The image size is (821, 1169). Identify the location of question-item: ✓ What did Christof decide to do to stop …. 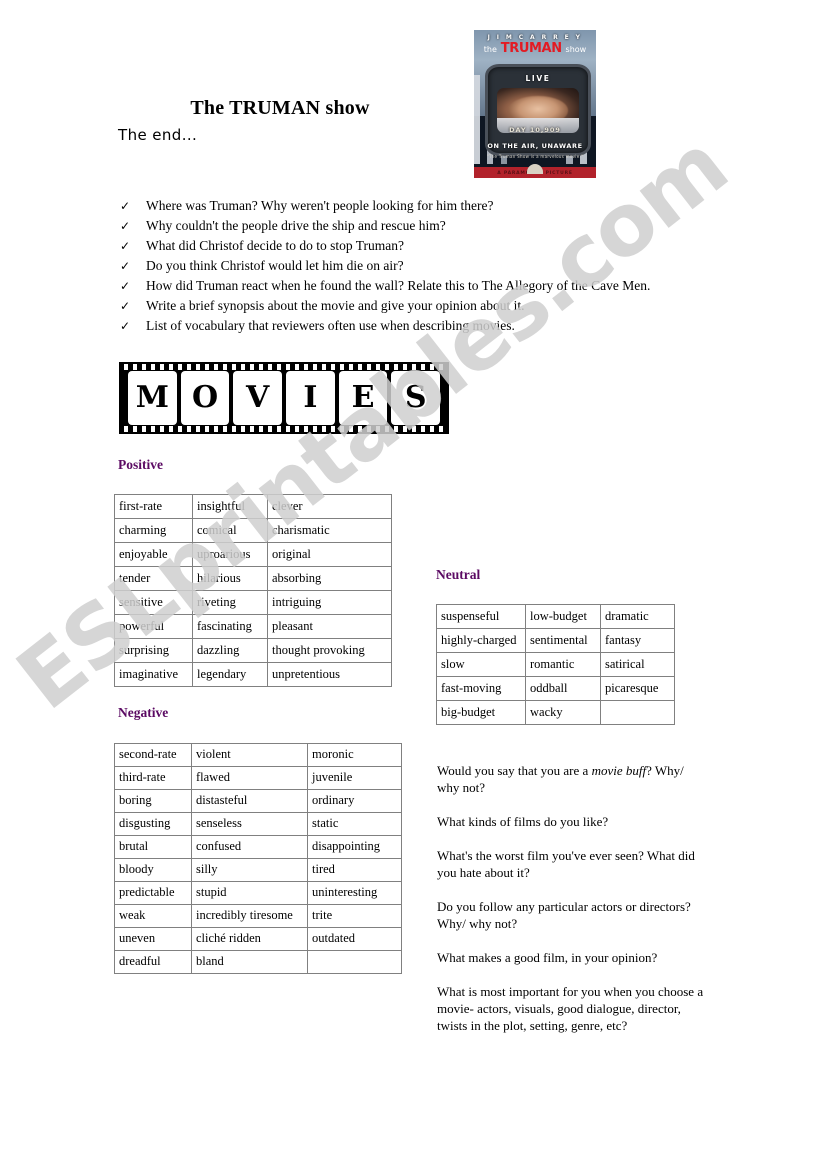
(440, 248).